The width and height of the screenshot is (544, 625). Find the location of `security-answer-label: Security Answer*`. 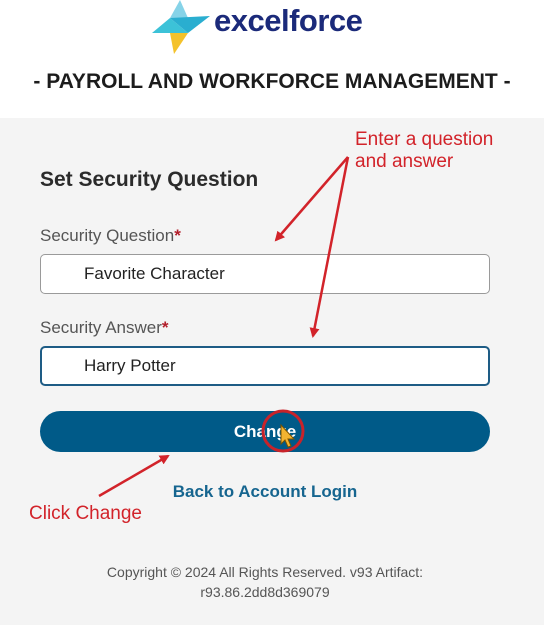

security-answer-label: Security Answer* is located at coordinates (104, 328).